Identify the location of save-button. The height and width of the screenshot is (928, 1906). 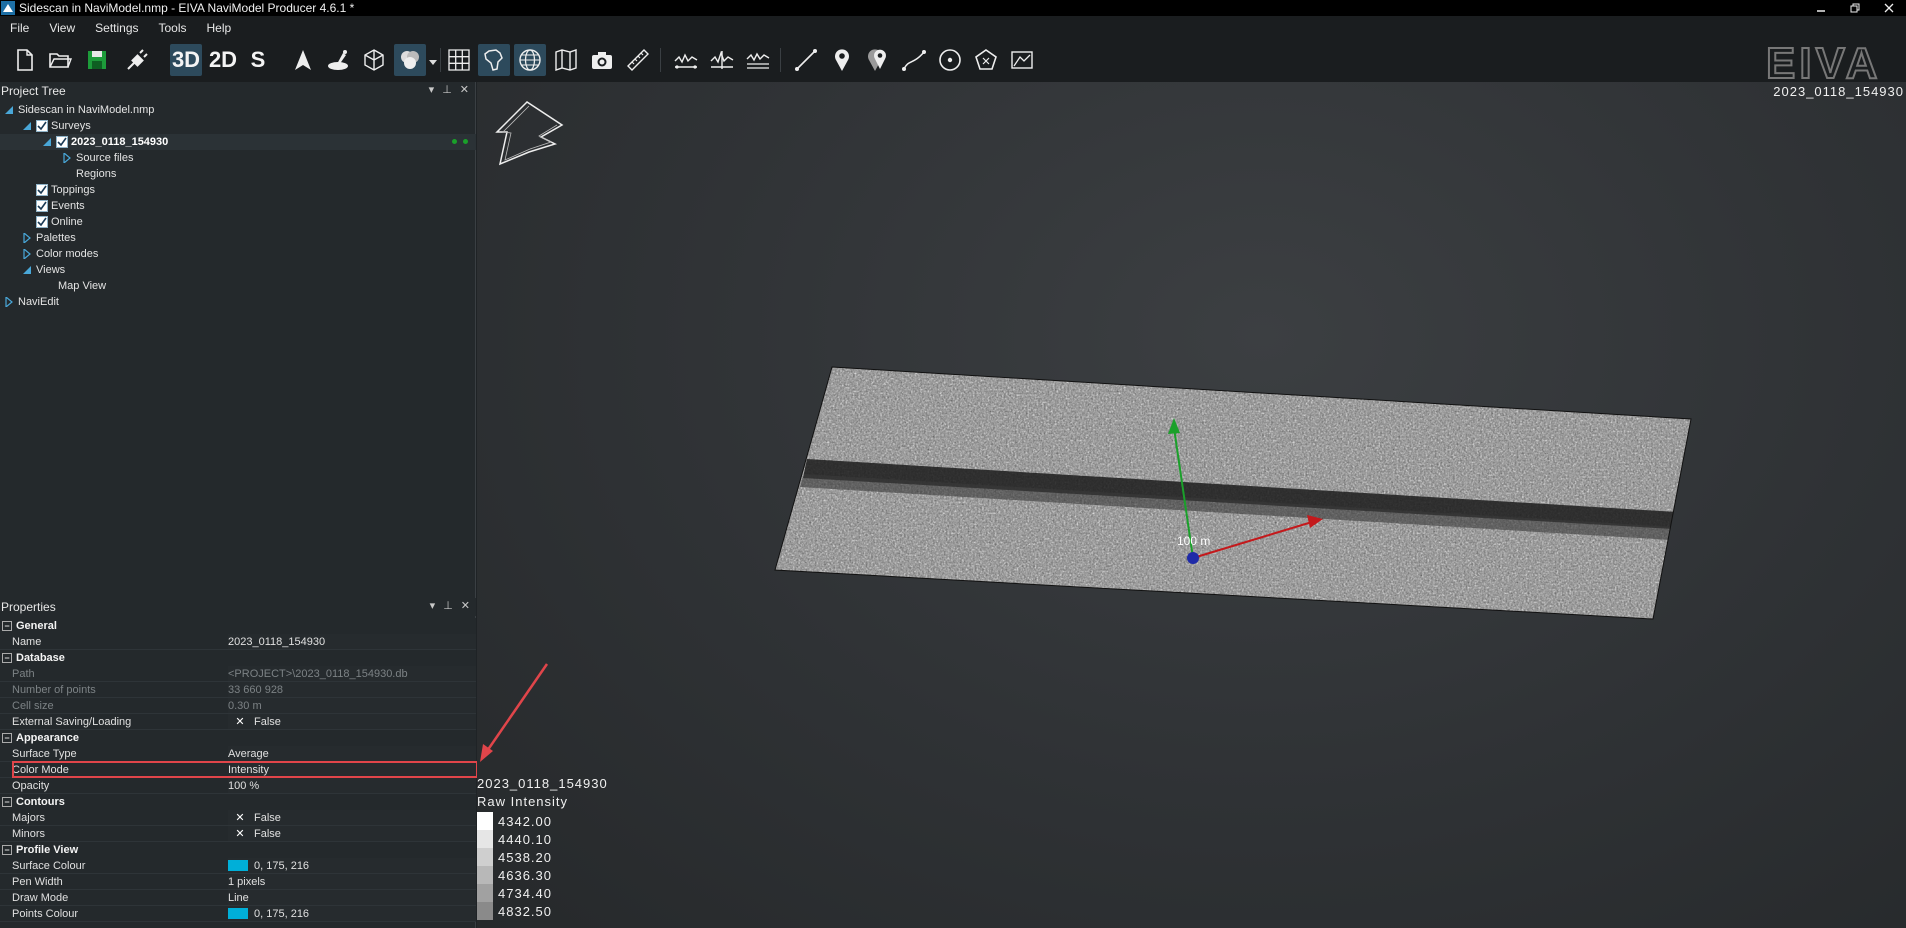
(97, 60).